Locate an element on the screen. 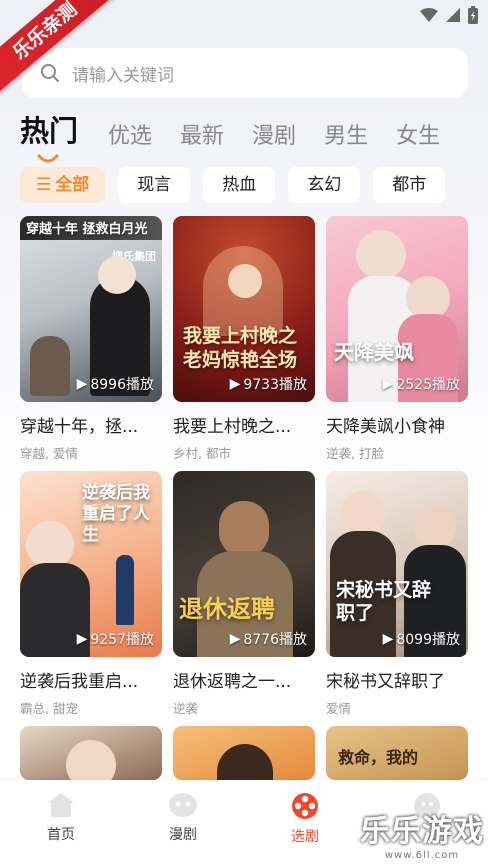 The image size is (488, 867). drama-poster: 天降美飒 ▶ 2525播放 is located at coordinates (397, 309).